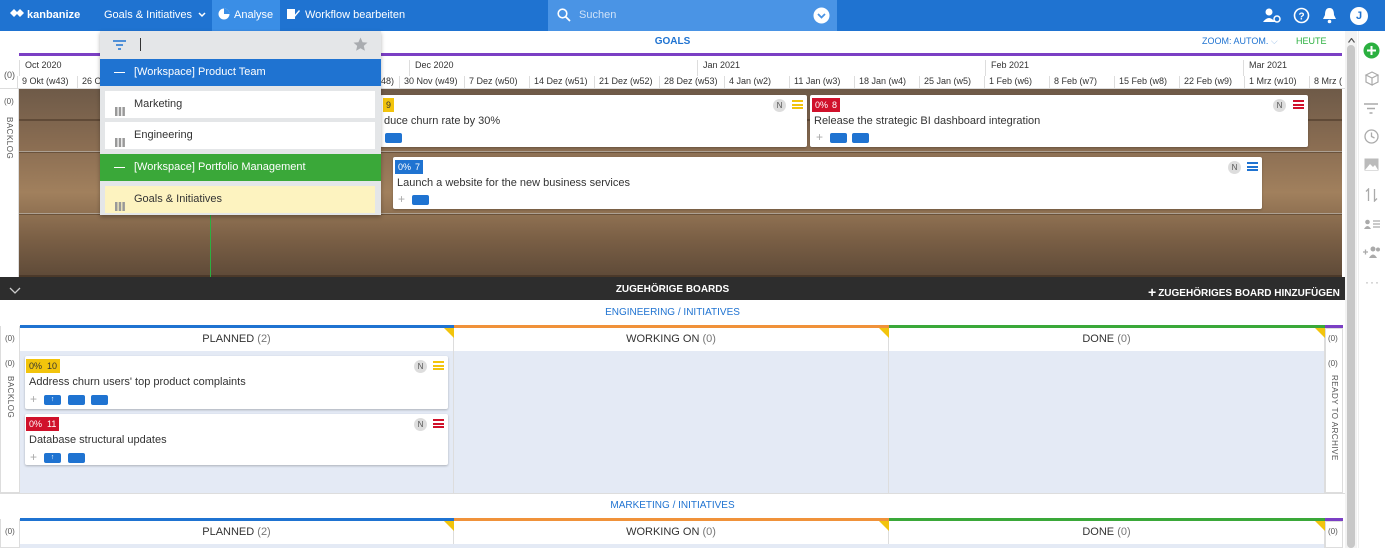 The width and height of the screenshot is (1385, 548). I want to click on card-title: duce churn rate by 30%, so click(442, 121).